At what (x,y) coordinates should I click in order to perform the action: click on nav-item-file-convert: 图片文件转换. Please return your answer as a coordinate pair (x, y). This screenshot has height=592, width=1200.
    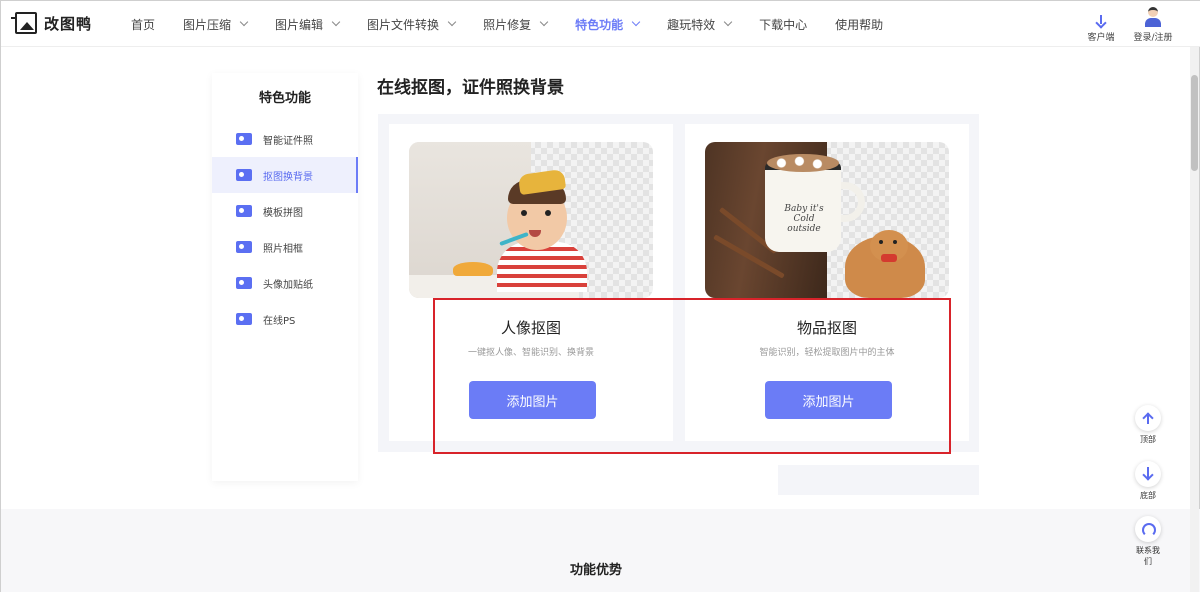
    Looking at the image, I should click on (412, 24).